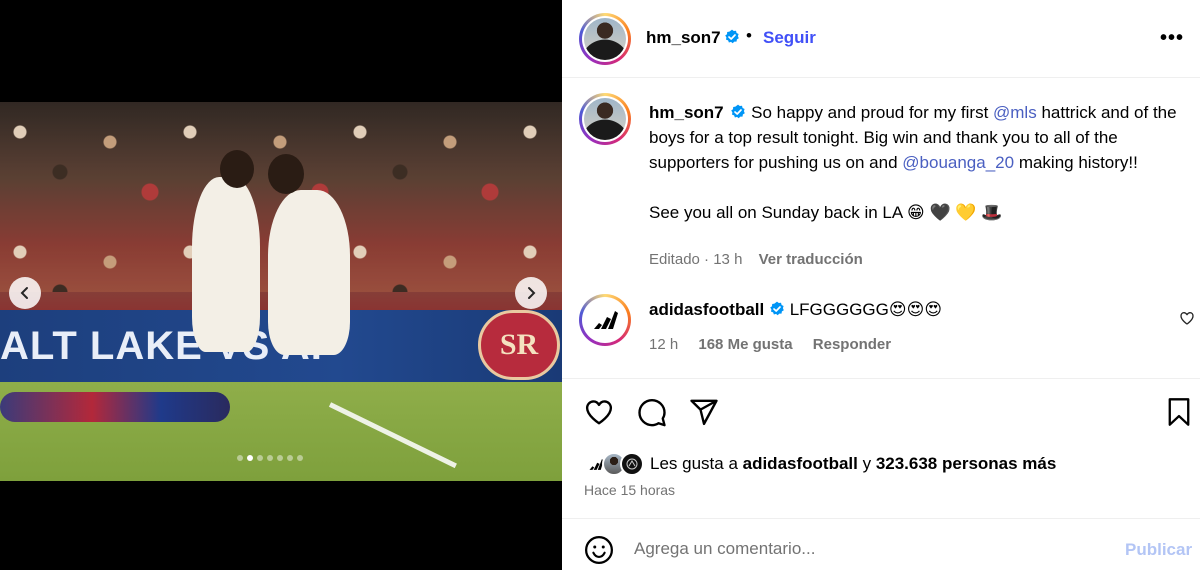  Describe the element at coordinates (966, 463) in the screenshot. I see `likes-count-link: 323.638 personas más` at that location.